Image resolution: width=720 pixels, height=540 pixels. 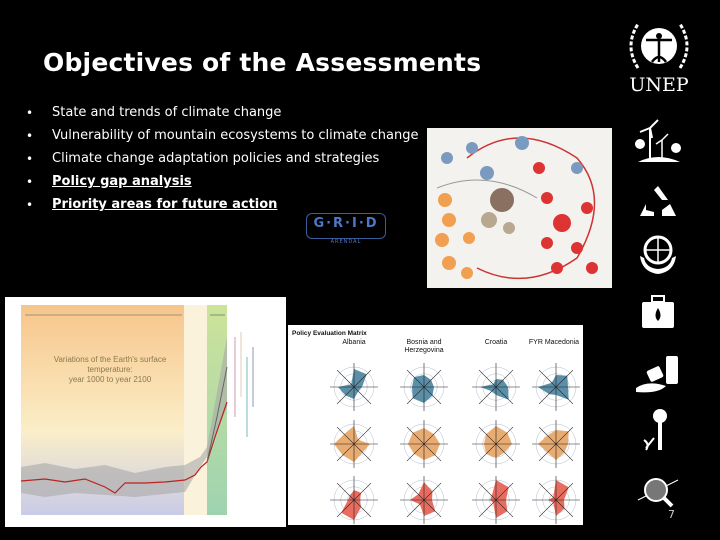 What do you see at coordinates (354, 342) in the screenshot?
I see `matrix-column-label: Albania` at bounding box center [354, 342].